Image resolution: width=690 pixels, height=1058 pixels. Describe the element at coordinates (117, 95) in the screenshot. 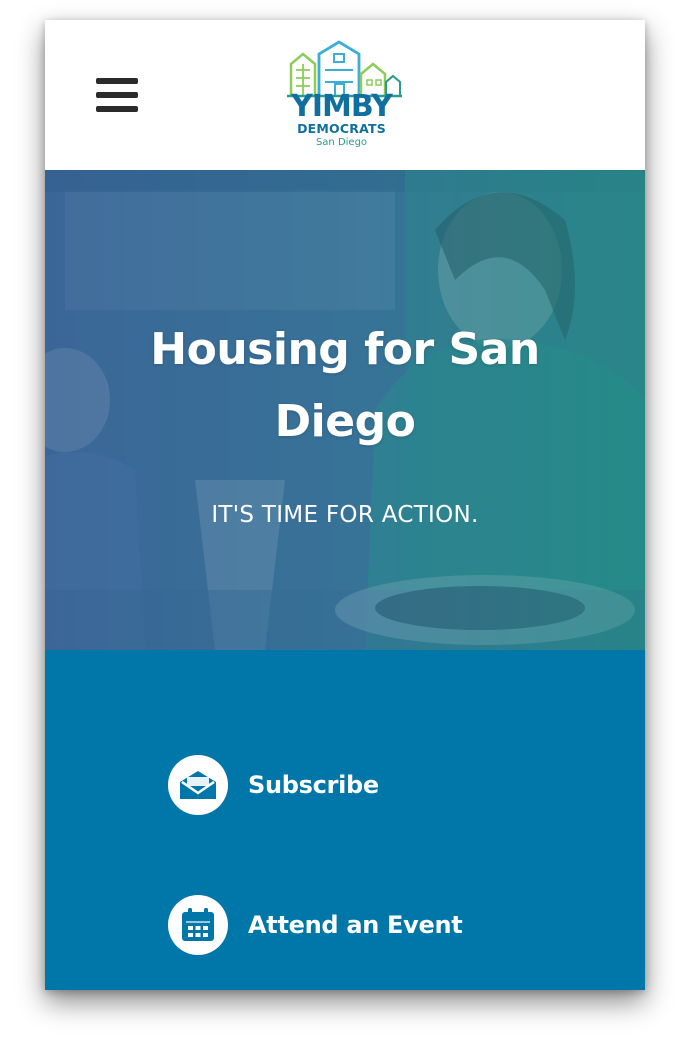

I see `hamburger-menu-icon` at that location.